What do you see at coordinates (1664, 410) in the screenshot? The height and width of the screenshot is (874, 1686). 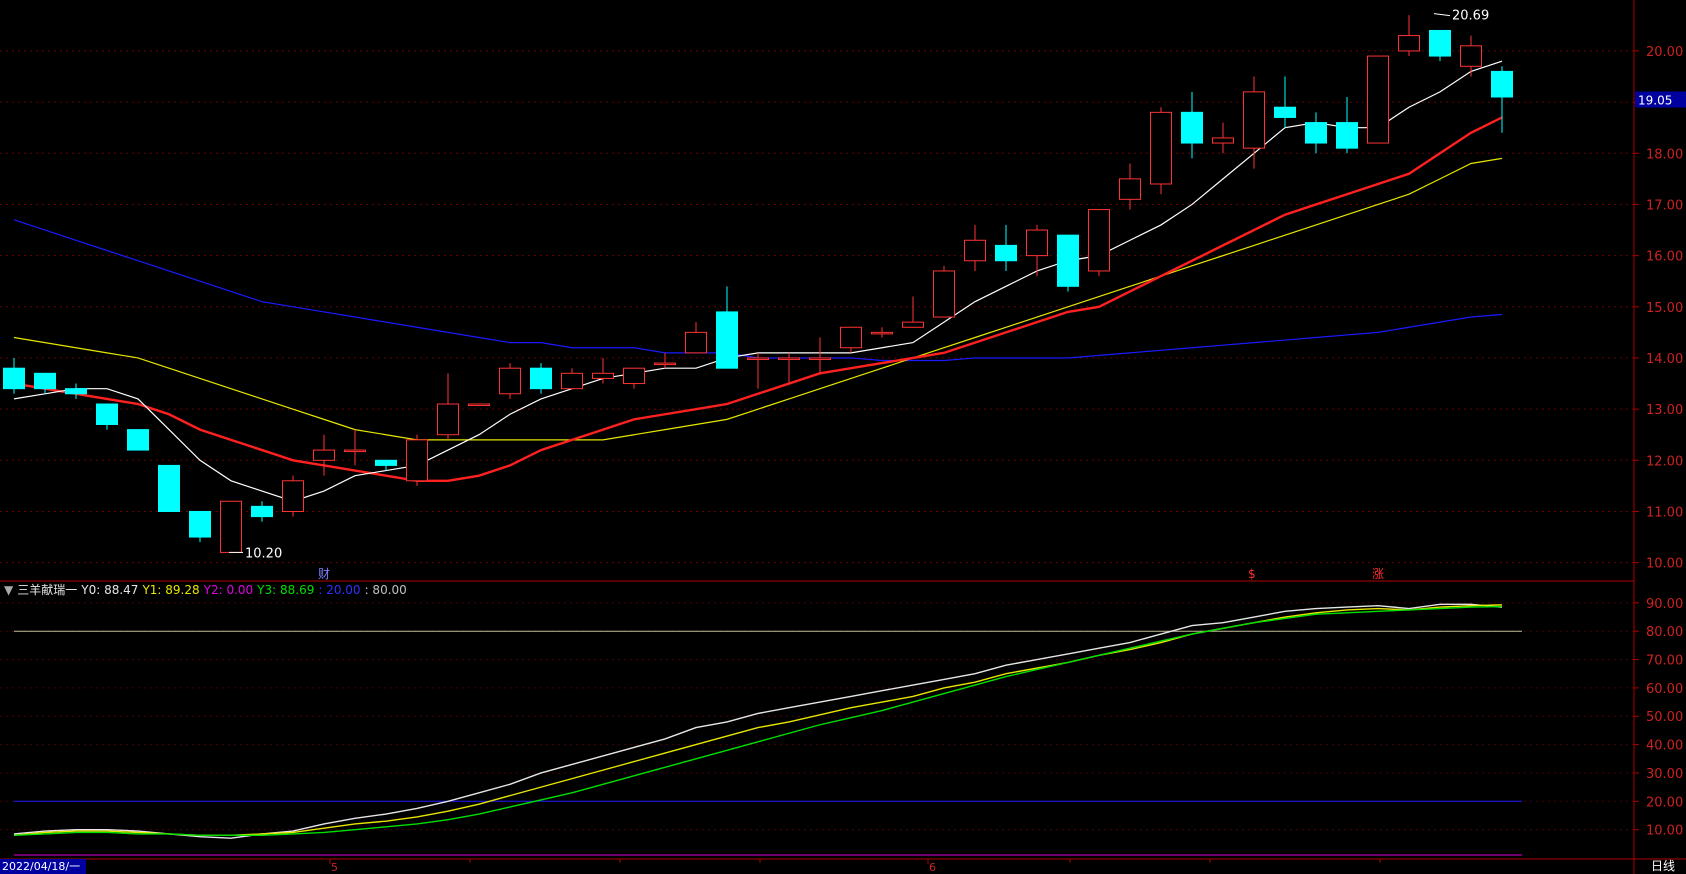 I see `price-tick-label: 13.00` at bounding box center [1664, 410].